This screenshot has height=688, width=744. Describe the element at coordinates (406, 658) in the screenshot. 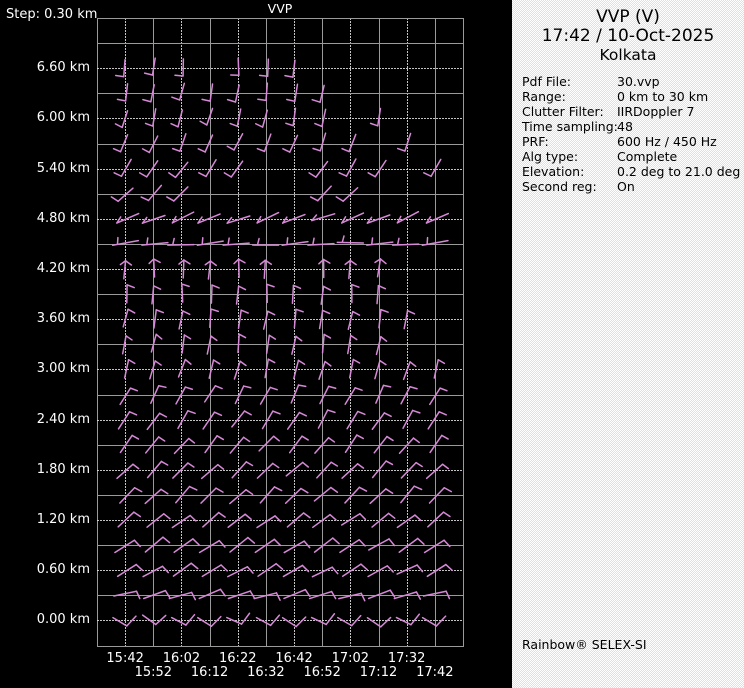

I see `x-axis-label: 17:32` at that location.